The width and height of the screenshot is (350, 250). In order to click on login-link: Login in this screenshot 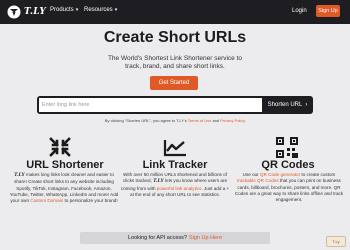, I will do `click(299, 11)`.